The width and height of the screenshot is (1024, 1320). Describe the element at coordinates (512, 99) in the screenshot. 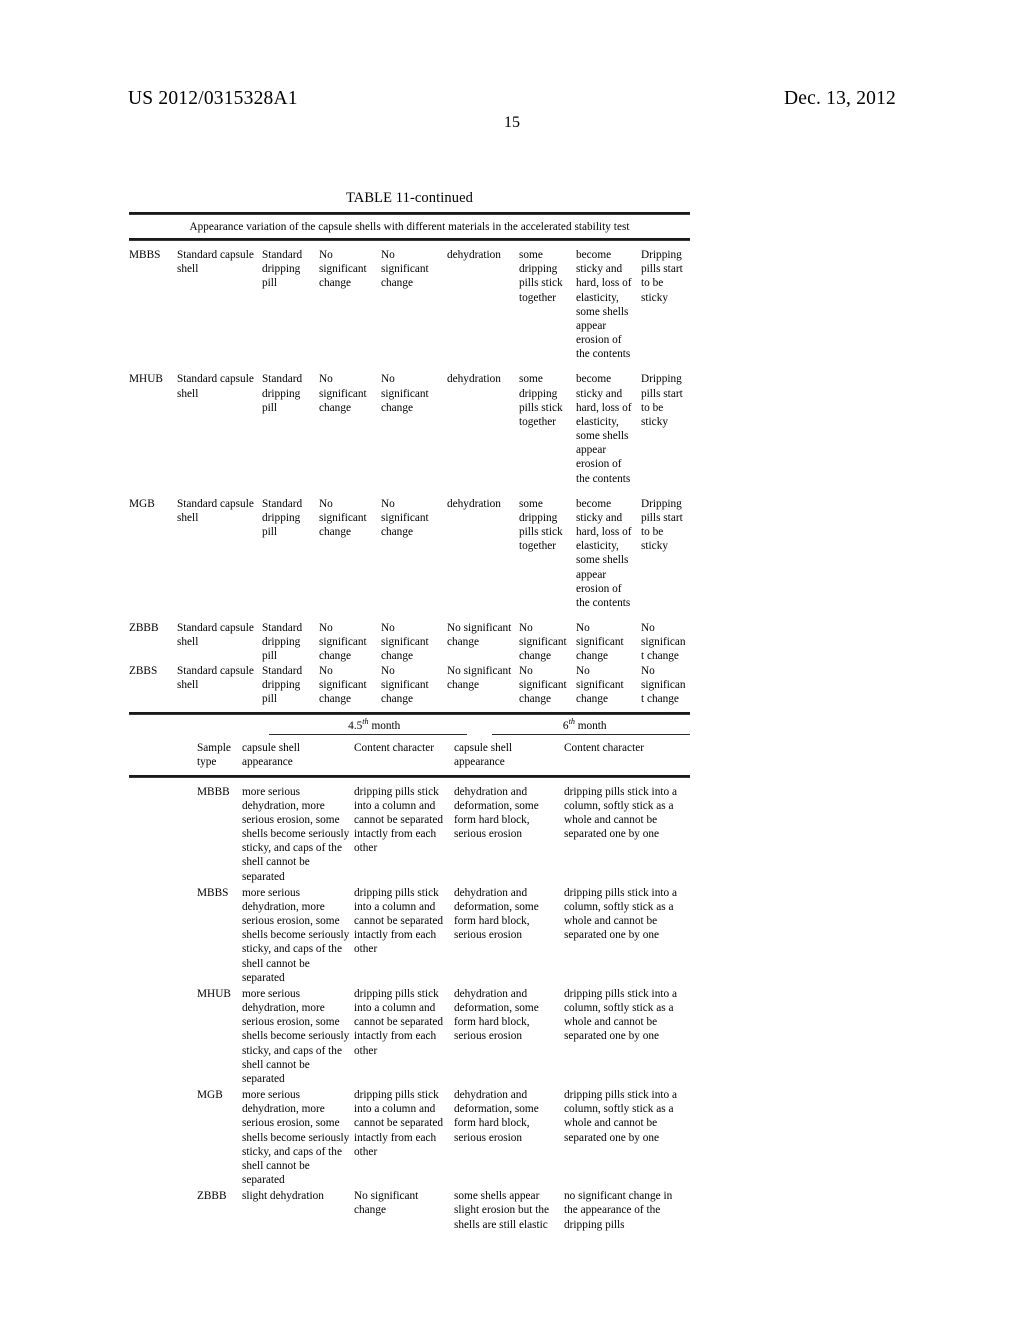

I see `page-header: US 2012/0315328A1 Dec. 13, 2012` at that location.